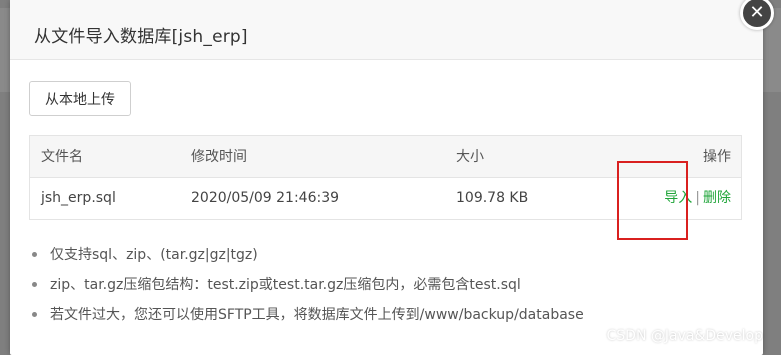  I want to click on column-header-modified-time: 修改时间, so click(219, 157).